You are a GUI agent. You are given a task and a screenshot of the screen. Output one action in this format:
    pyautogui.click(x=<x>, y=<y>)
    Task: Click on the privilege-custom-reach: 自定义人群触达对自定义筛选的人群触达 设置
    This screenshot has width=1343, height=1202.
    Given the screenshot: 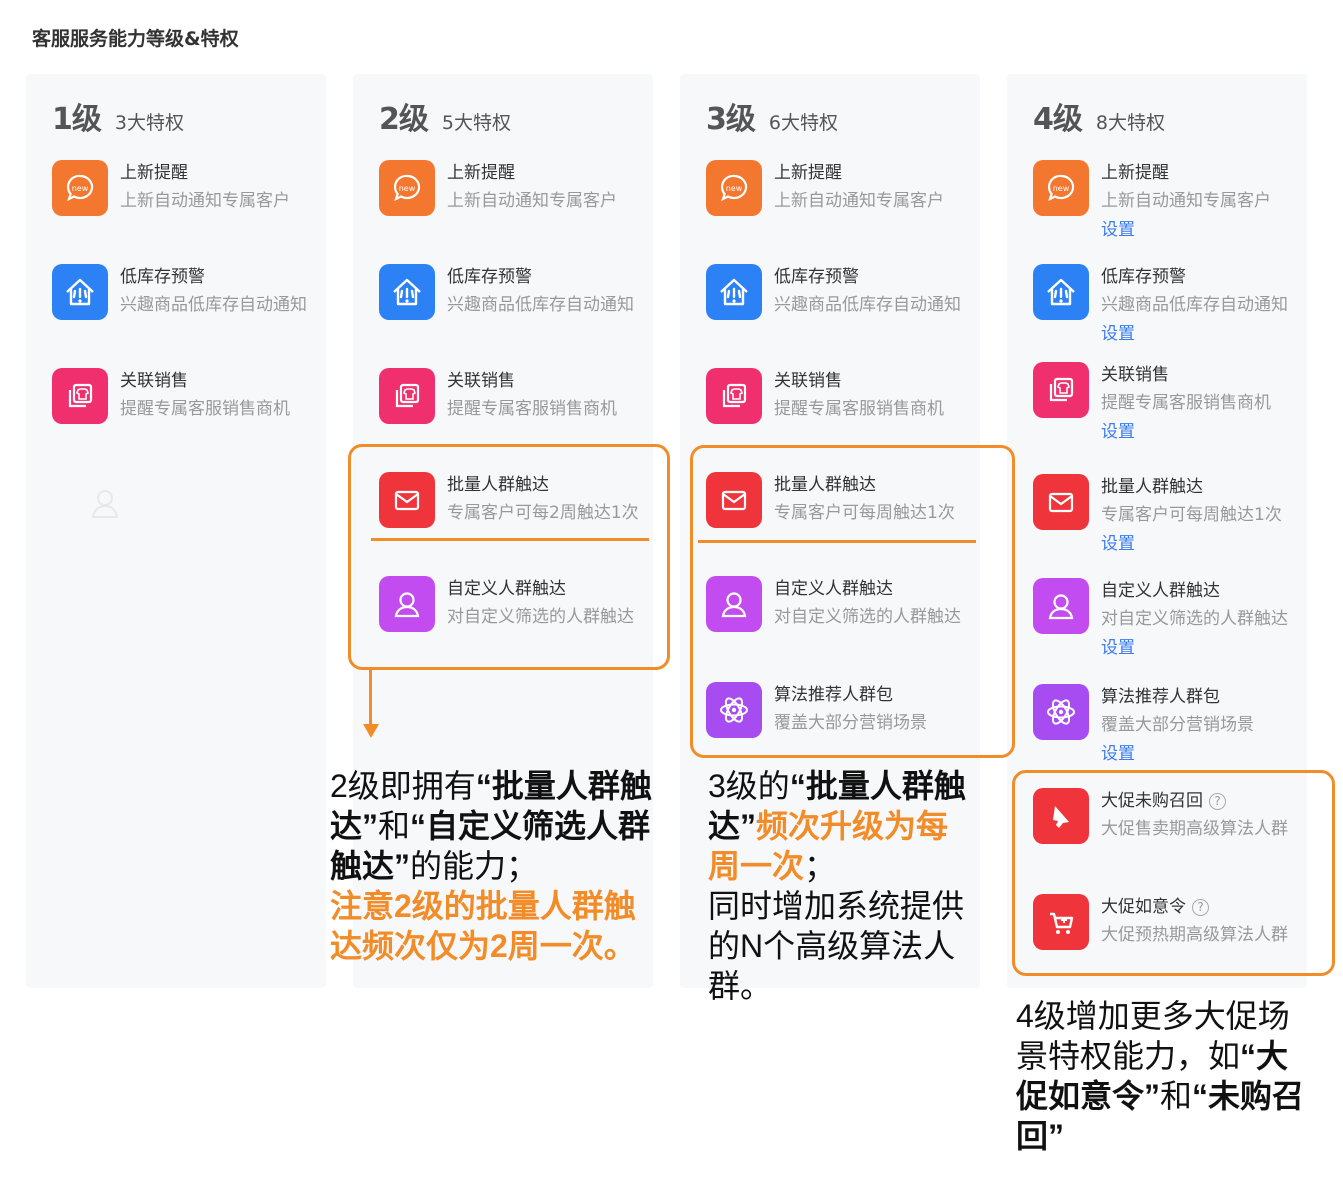 What is the action you would take?
    pyautogui.click(x=1160, y=618)
    